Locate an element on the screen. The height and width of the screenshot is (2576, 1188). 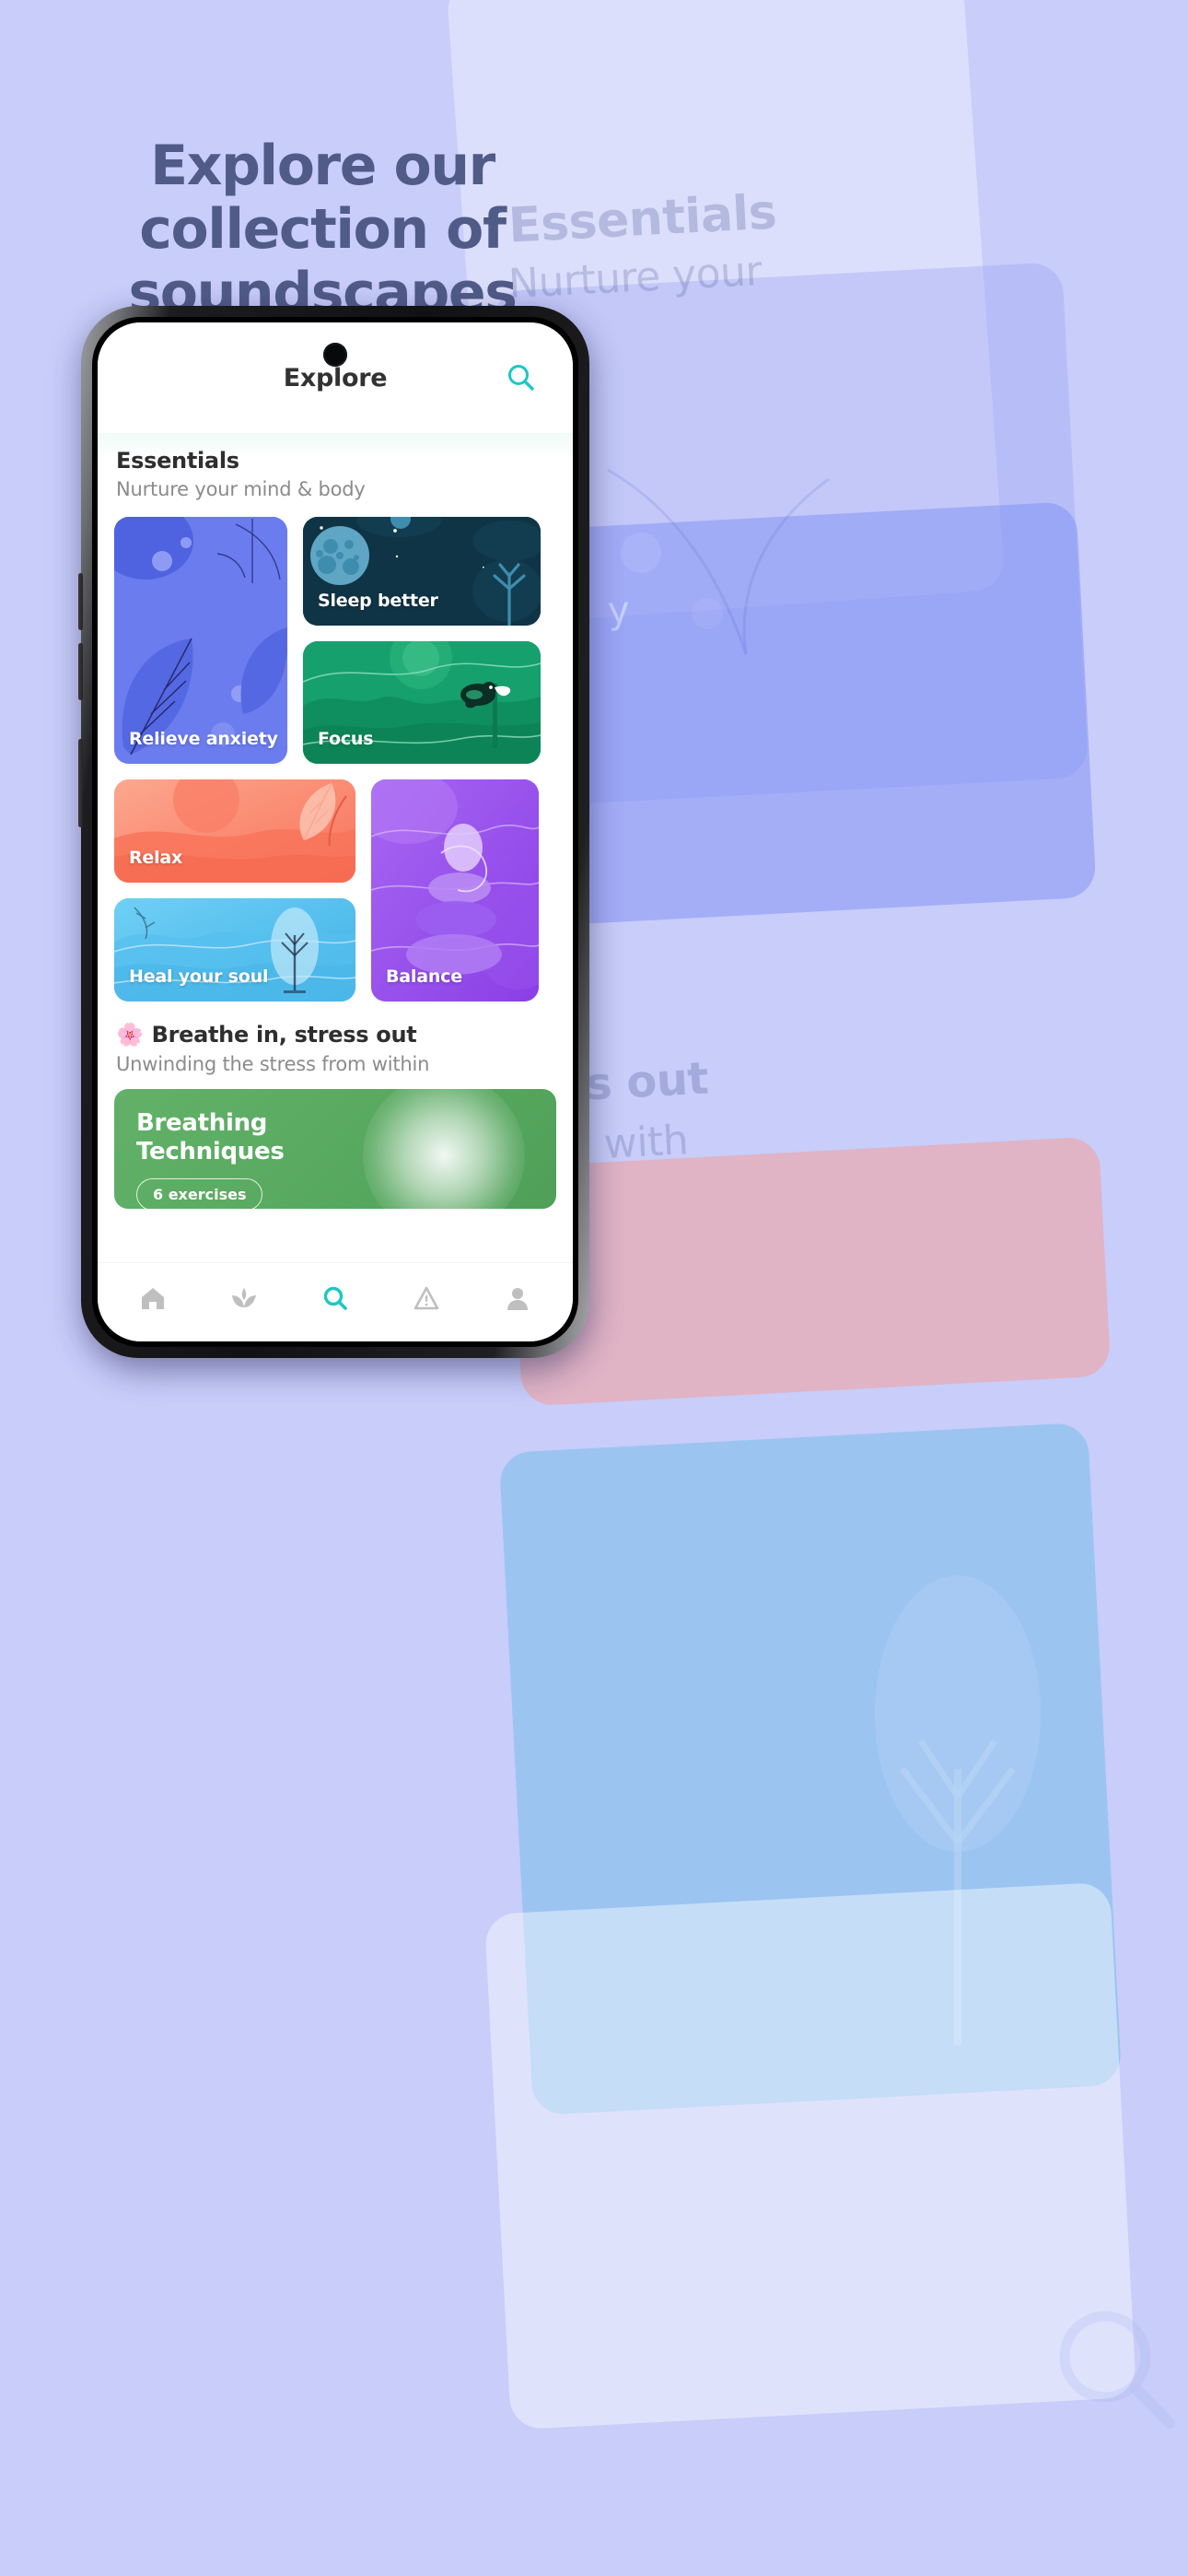
breathing-title-line1: Breathing is located at coordinates (202, 1123).